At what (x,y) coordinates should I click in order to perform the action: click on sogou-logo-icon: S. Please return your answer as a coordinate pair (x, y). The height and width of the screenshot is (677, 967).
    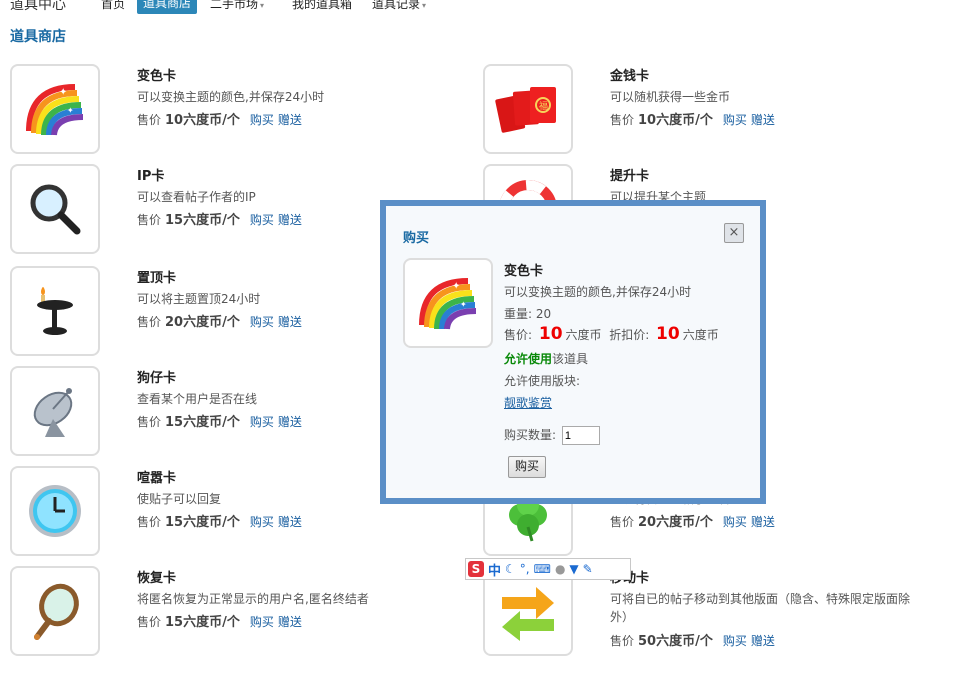
    Looking at the image, I should click on (476, 569).